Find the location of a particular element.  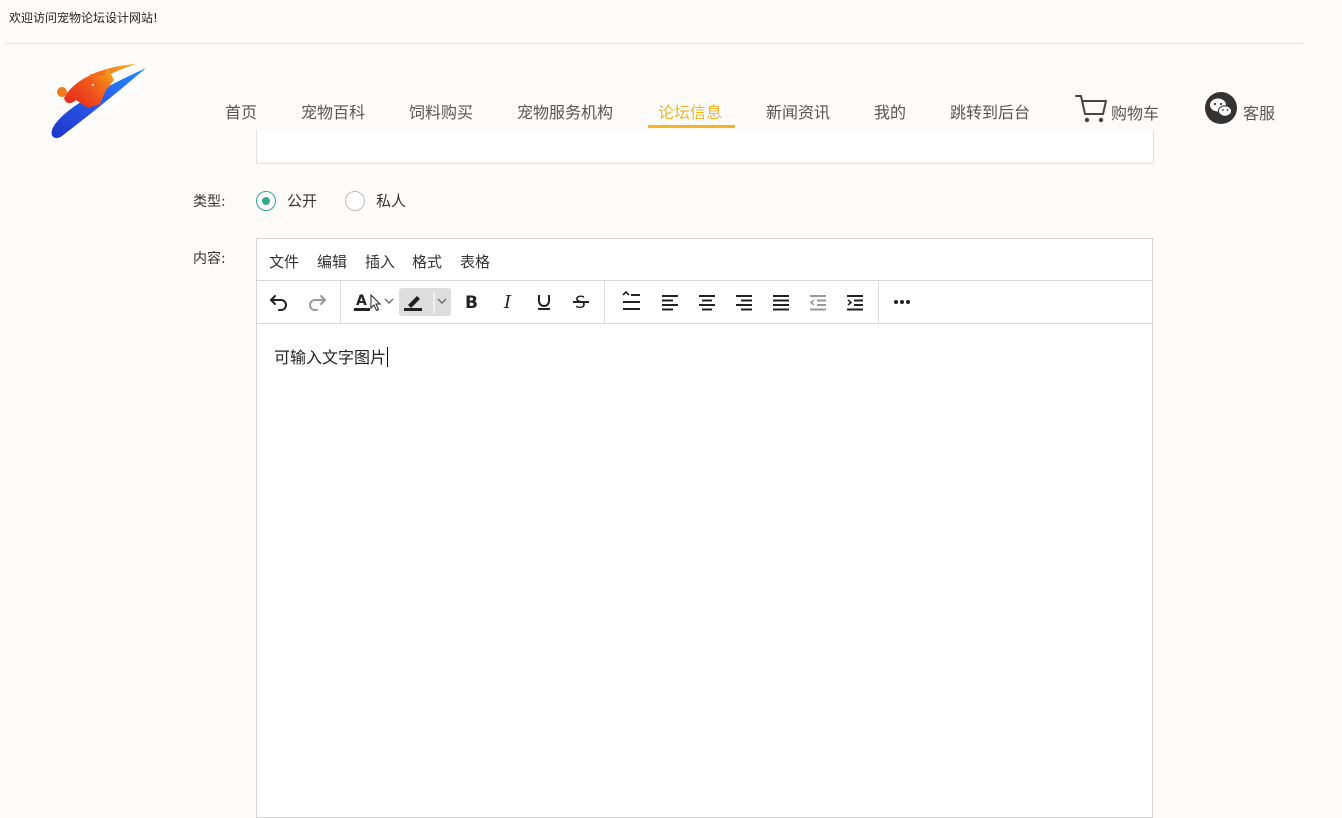

text-caret is located at coordinates (388, 357).